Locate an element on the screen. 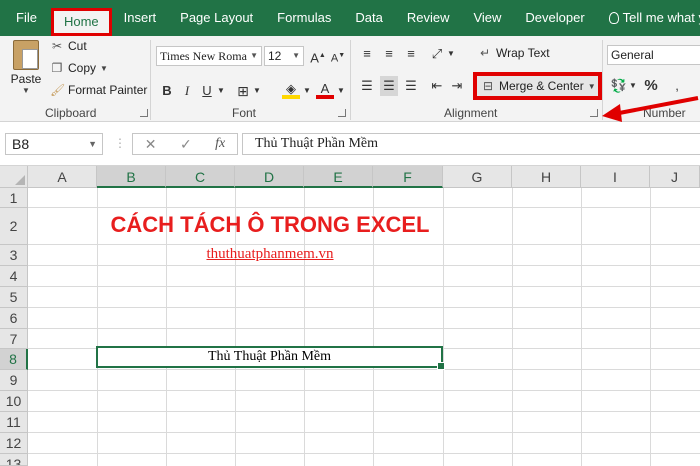 The image size is (700, 466). selected-merged-cell-b8: Thủ Thuật Phần Mềm is located at coordinates (270, 358).